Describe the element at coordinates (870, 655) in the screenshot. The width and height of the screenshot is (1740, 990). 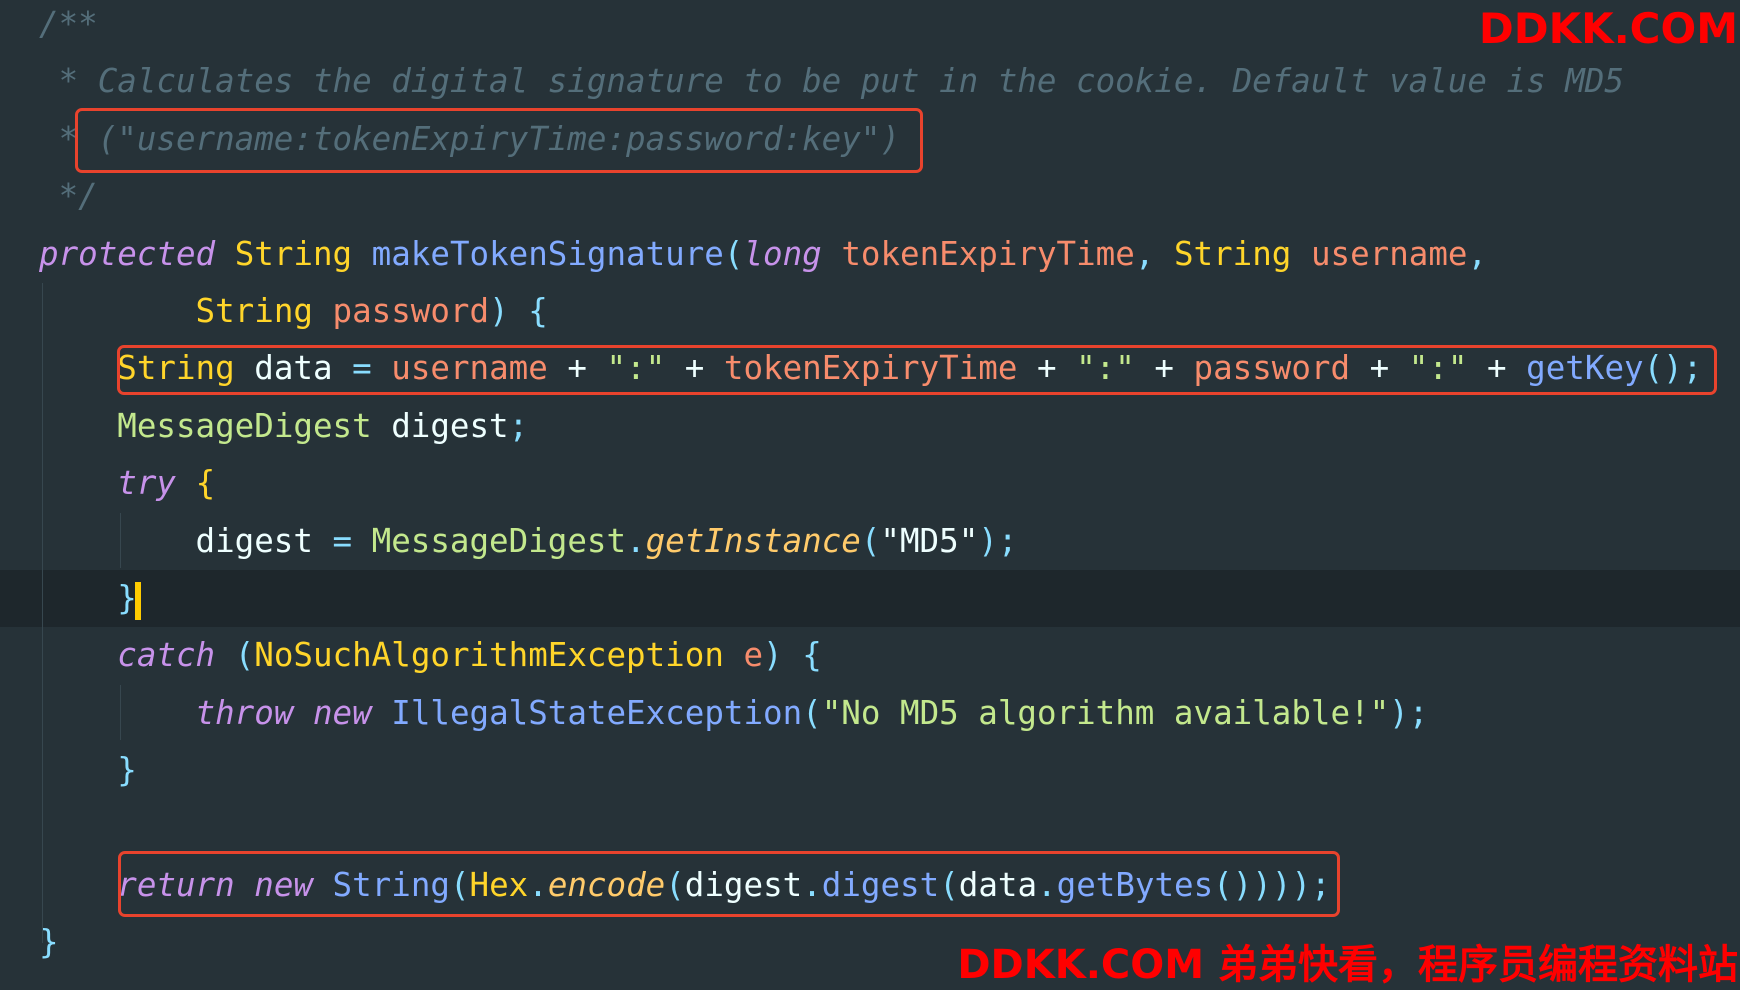
I see `code-line: catch (NoSuchAlgorithmException e) {` at that location.